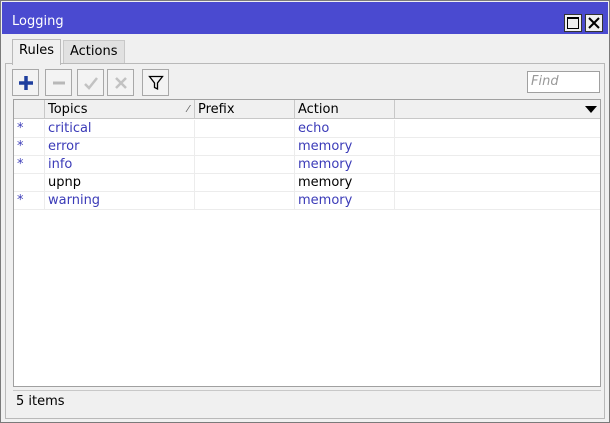 This screenshot has height=423, width=610. Describe the element at coordinates (120, 147) in the screenshot. I see `row-topics: error` at that location.